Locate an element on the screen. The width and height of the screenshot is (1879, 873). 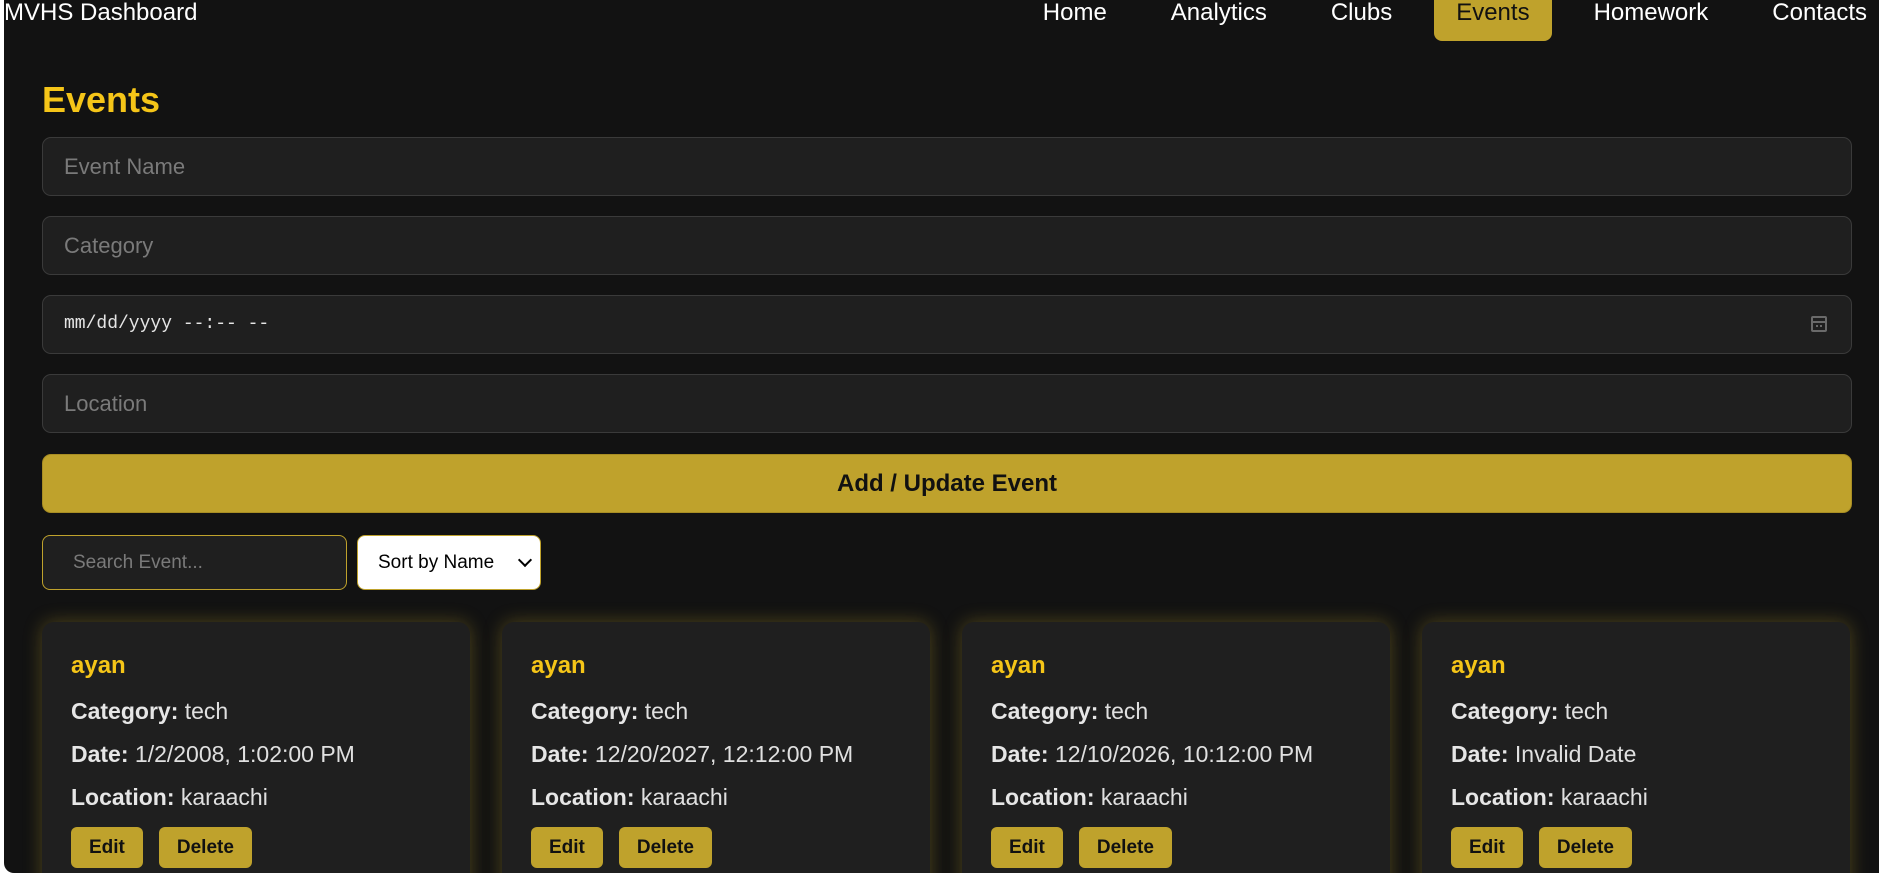
category-input is located at coordinates (947, 245).